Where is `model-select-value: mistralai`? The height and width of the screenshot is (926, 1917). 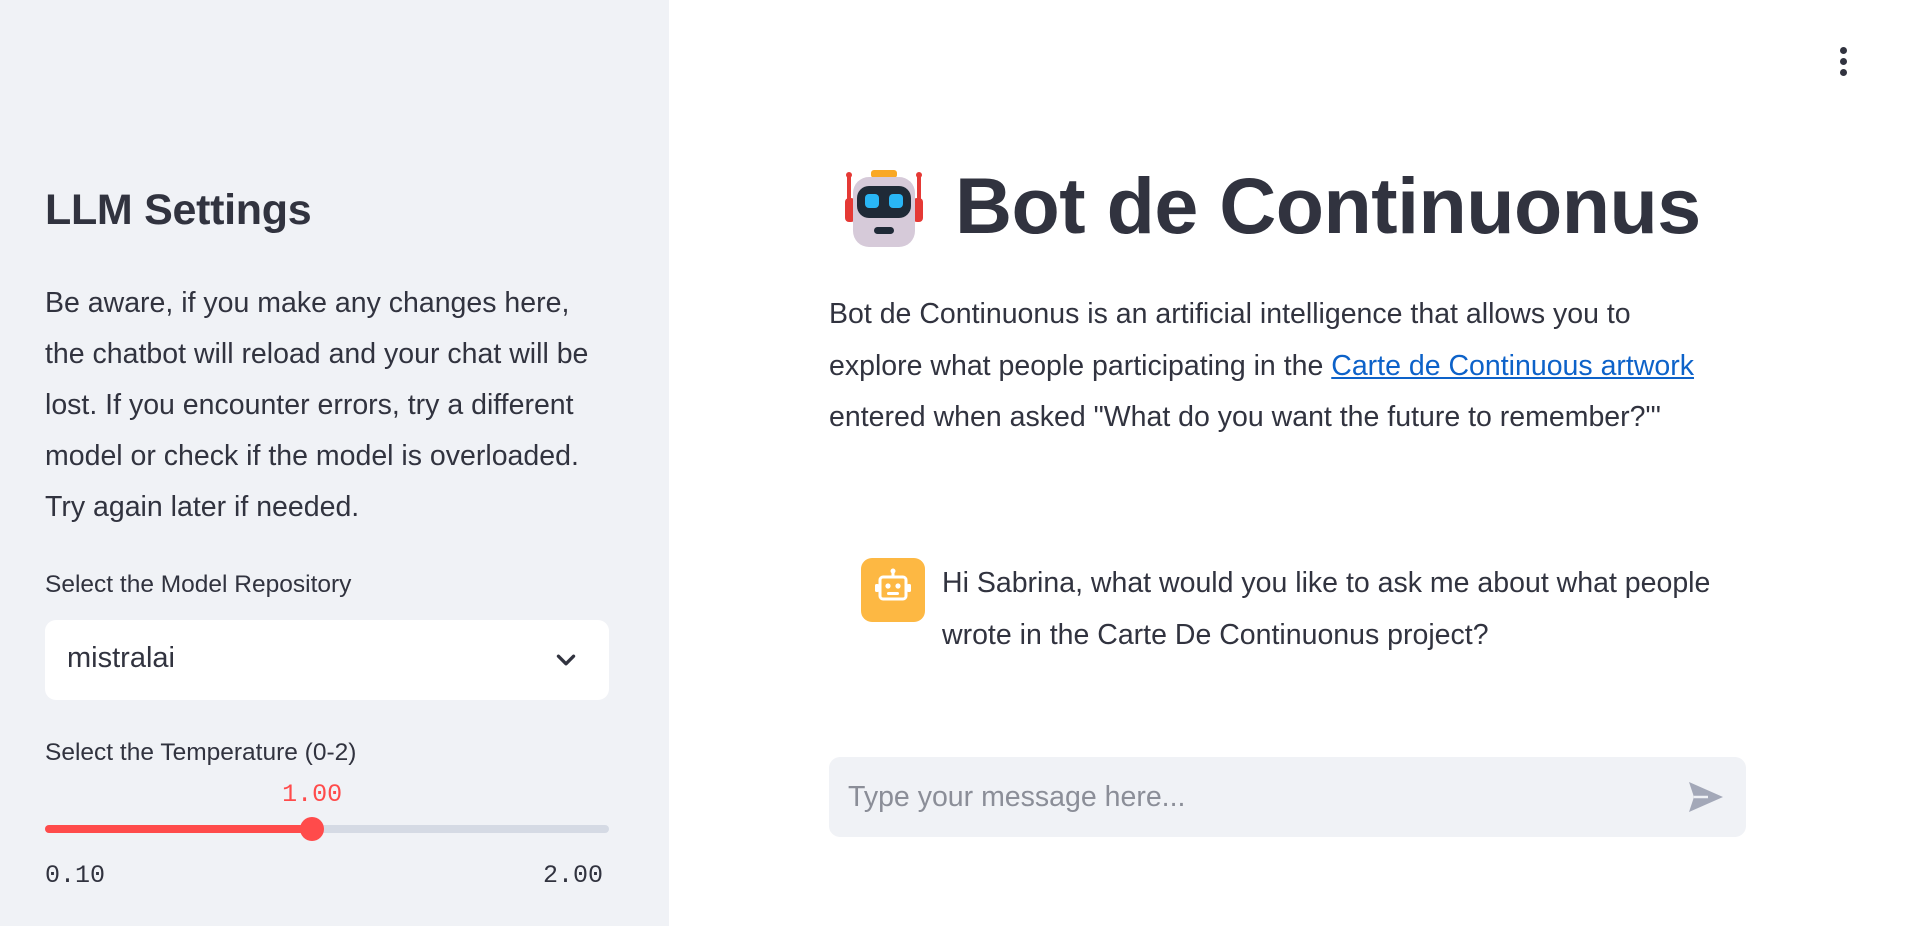
model-select-value: mistralai is located at coordinates (121, 658).